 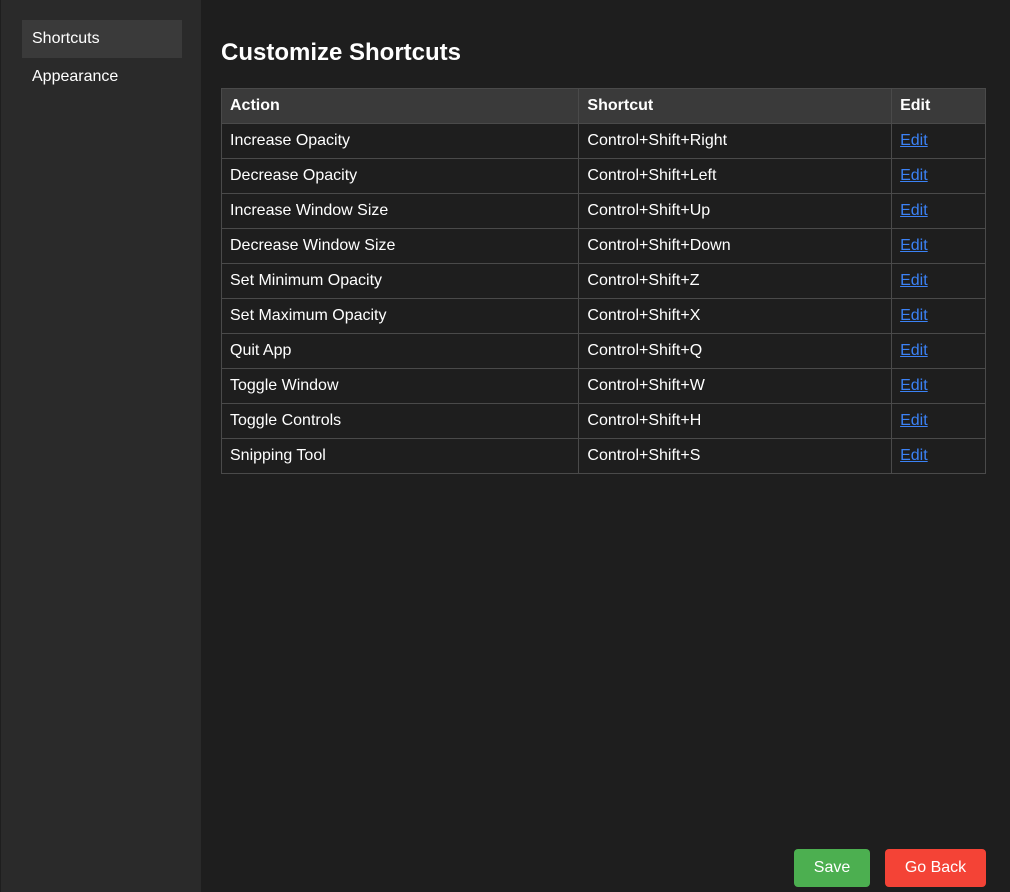 What do you see at coordinates (400, 106) in the screenshot?
I see `column-header-action: Action` at bounding box center [400, 106].